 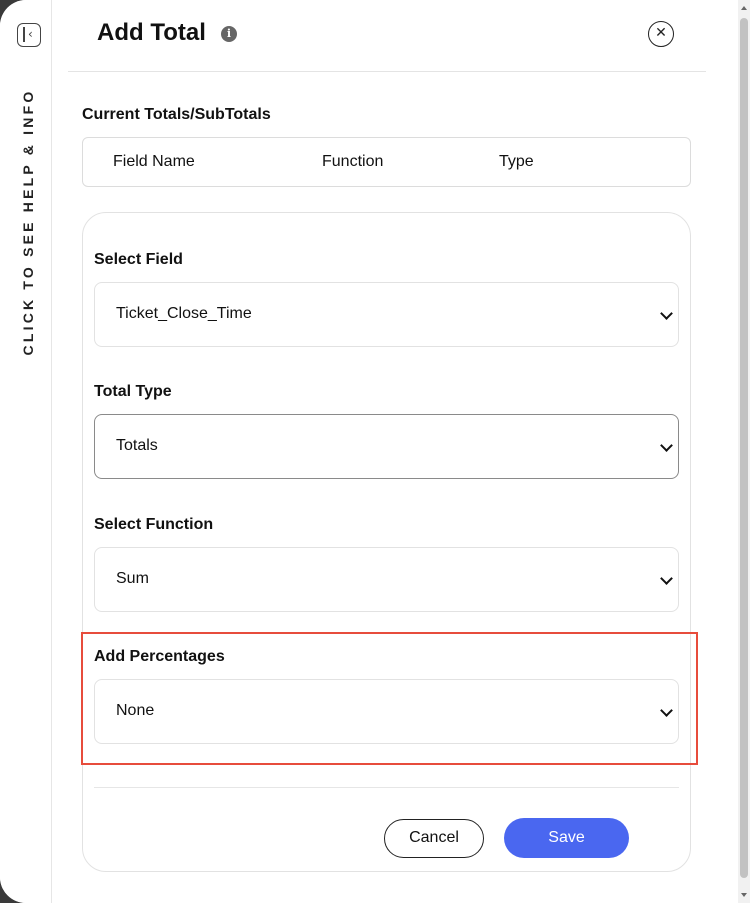 I want to click on add-percentages-value: None, so click(x=135, y=710).